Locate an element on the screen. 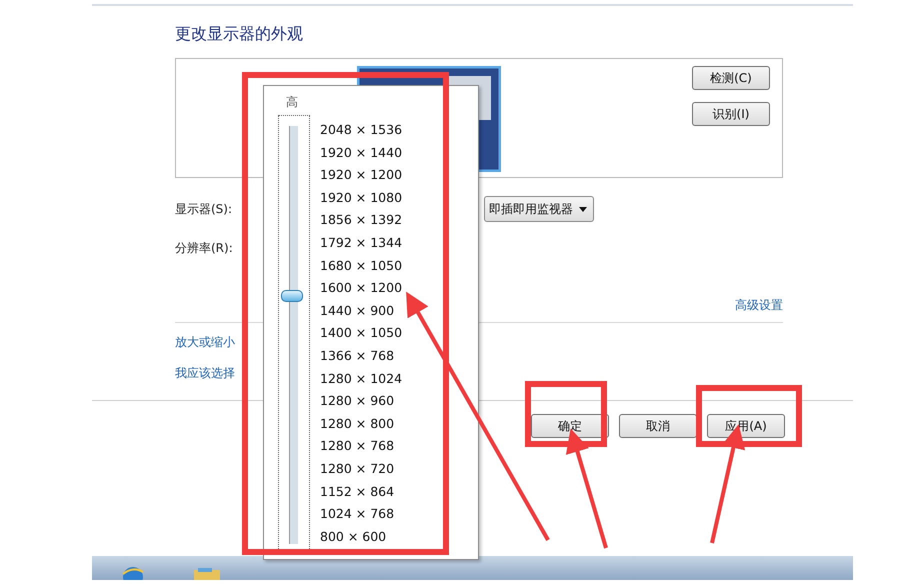 Image resolution: width=909 pixels, height=584 pixels. dialog-button: 确定 is located at coordinates (570, 426).